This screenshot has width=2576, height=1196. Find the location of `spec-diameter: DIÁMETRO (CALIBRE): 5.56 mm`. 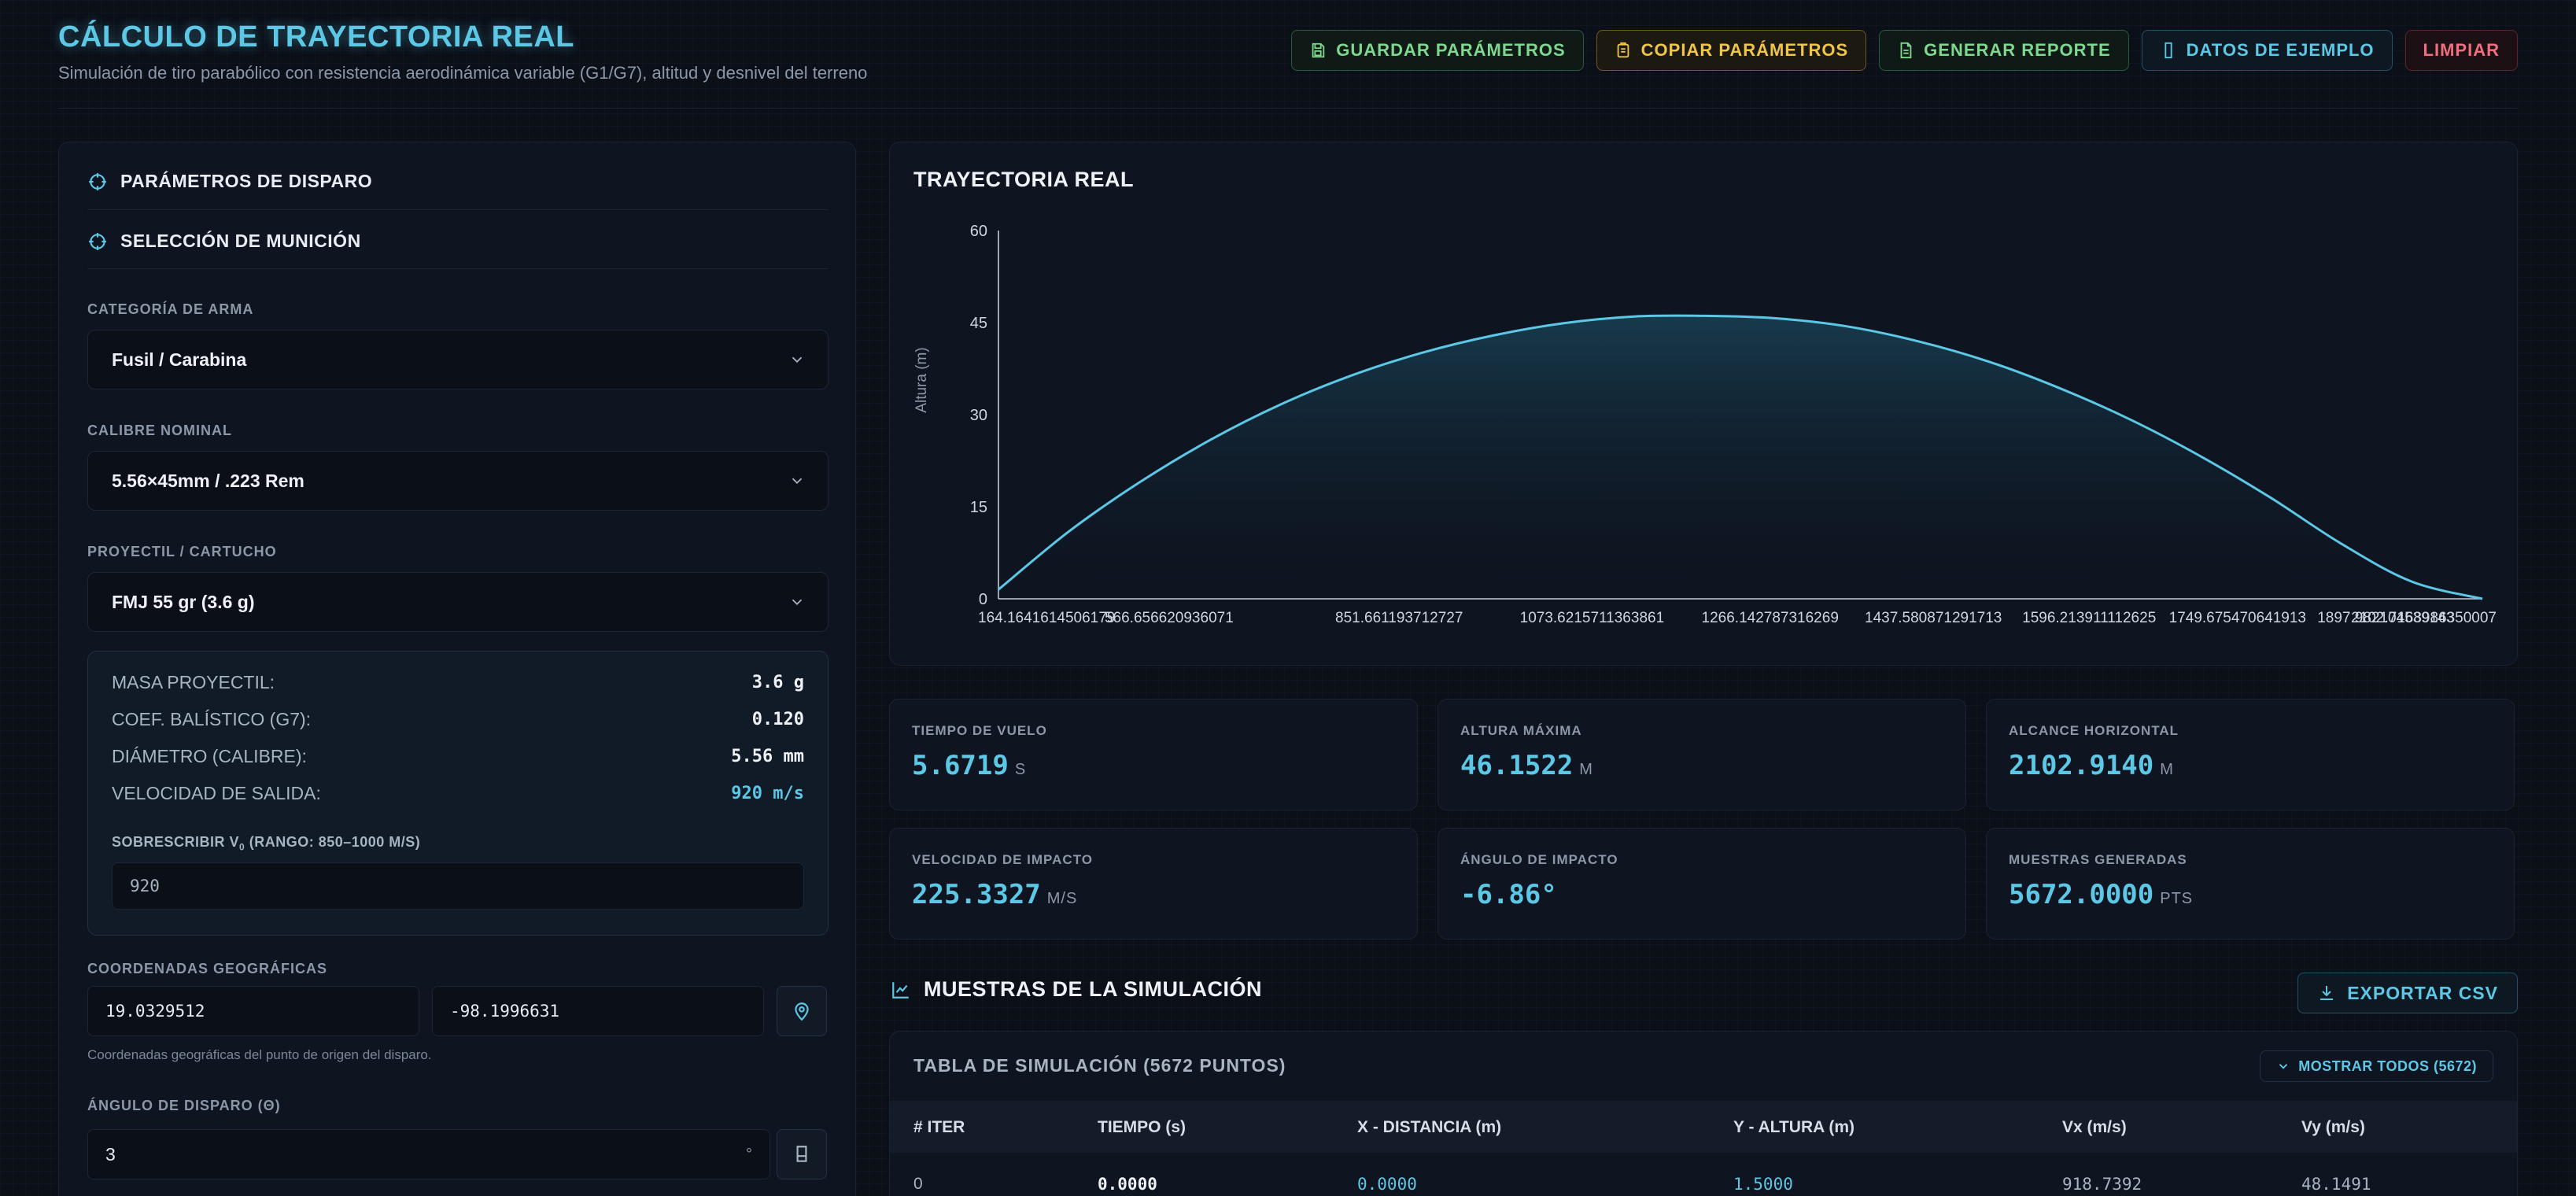

spec-diameter: DIÁMETRO (CALIBRE): 5.56 mm is located at coordinates (458, 756).